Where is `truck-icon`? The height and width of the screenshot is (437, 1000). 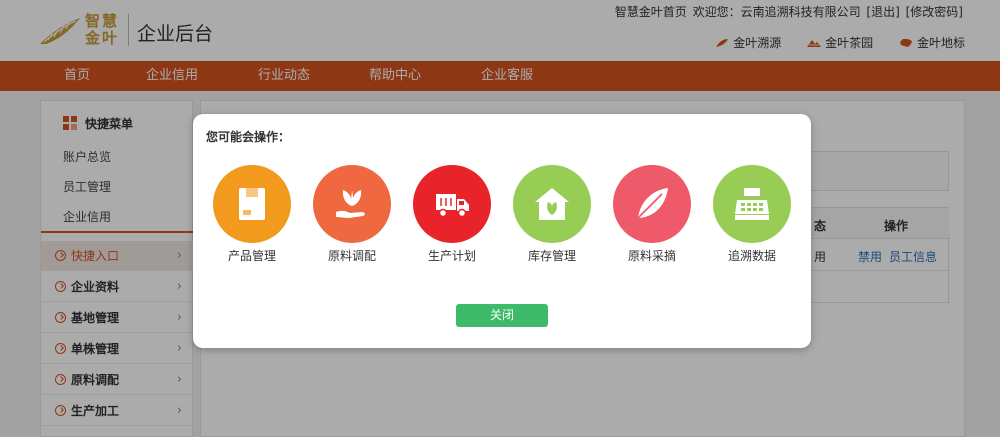 truck-icon is located at coordinates (452, 204).